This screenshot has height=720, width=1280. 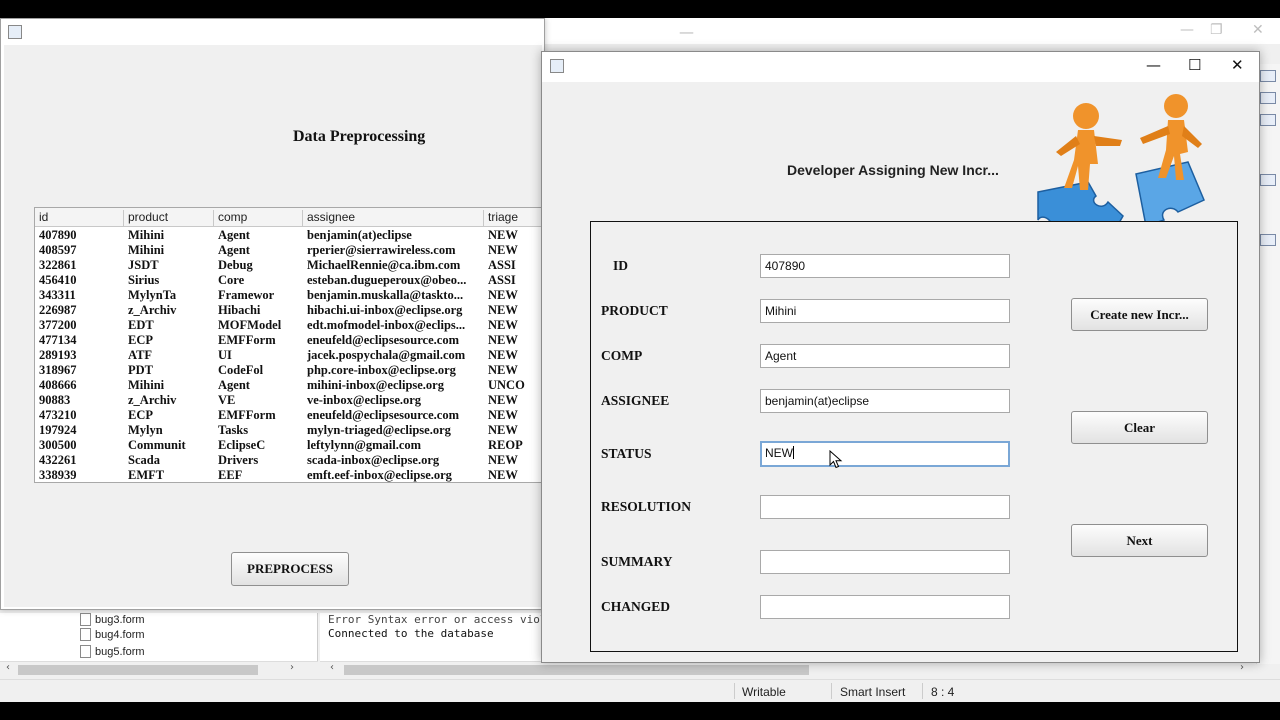 I want to click on comp-label: COMP, so click(x=622, y=355).